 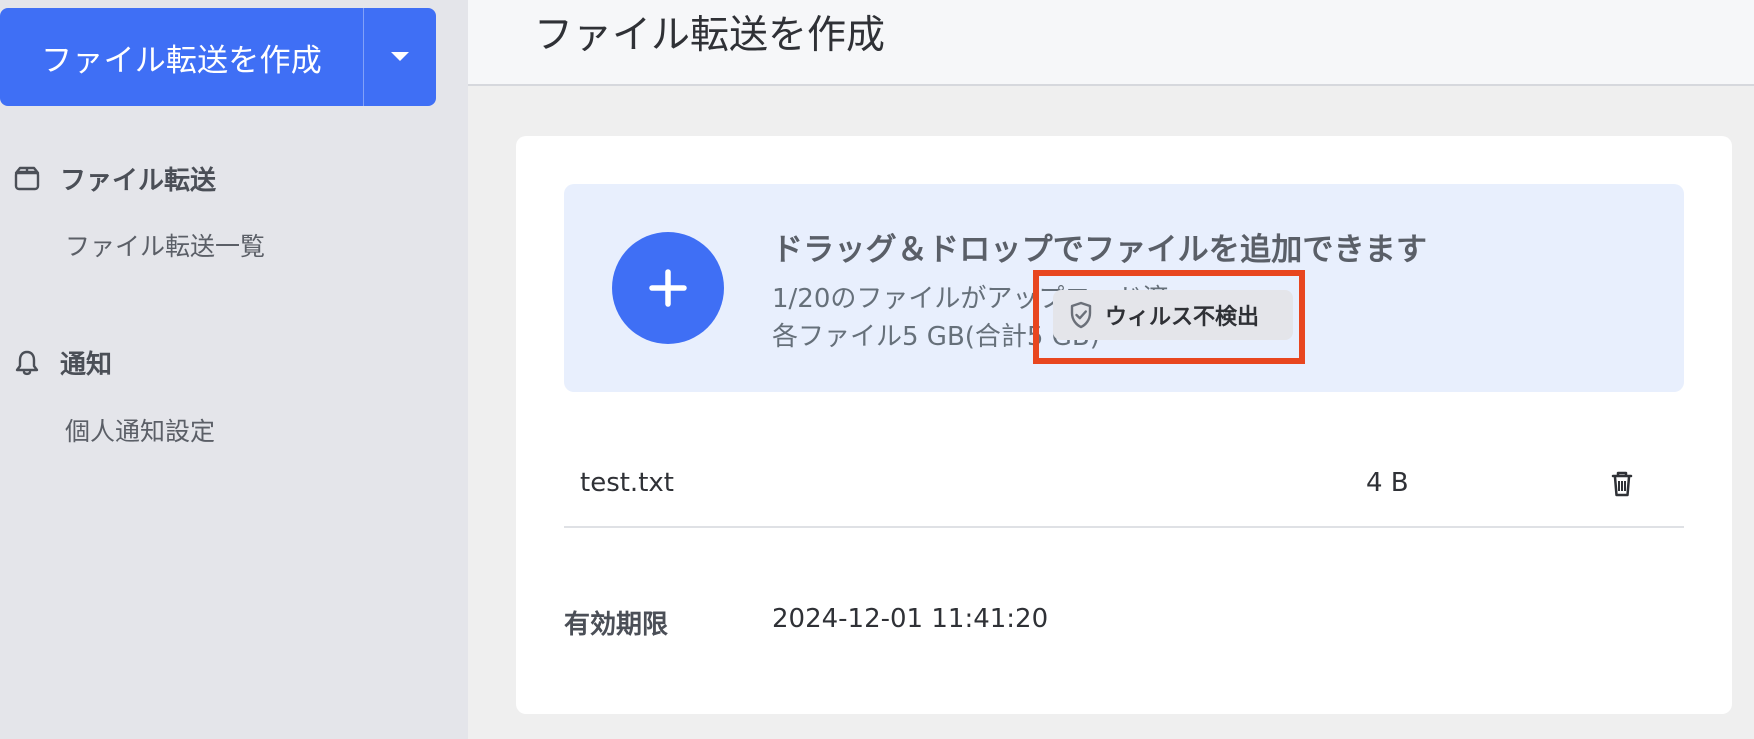 What do you see at coordinates (616, 625) in the screenshot?
I see `expiry-label: 有効期限` at bounding box center [616, 625].